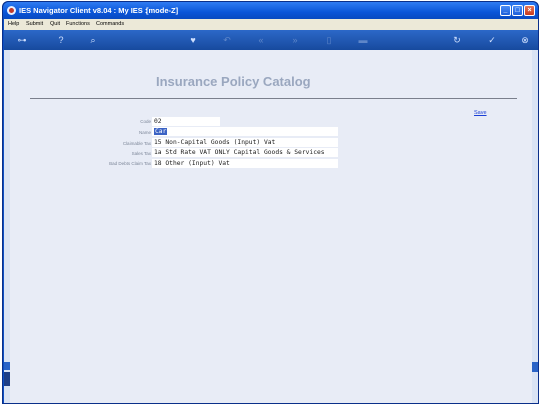 This screenshot has height=406, width=541. I want to click on menu-help: Help, so click(13, 24).